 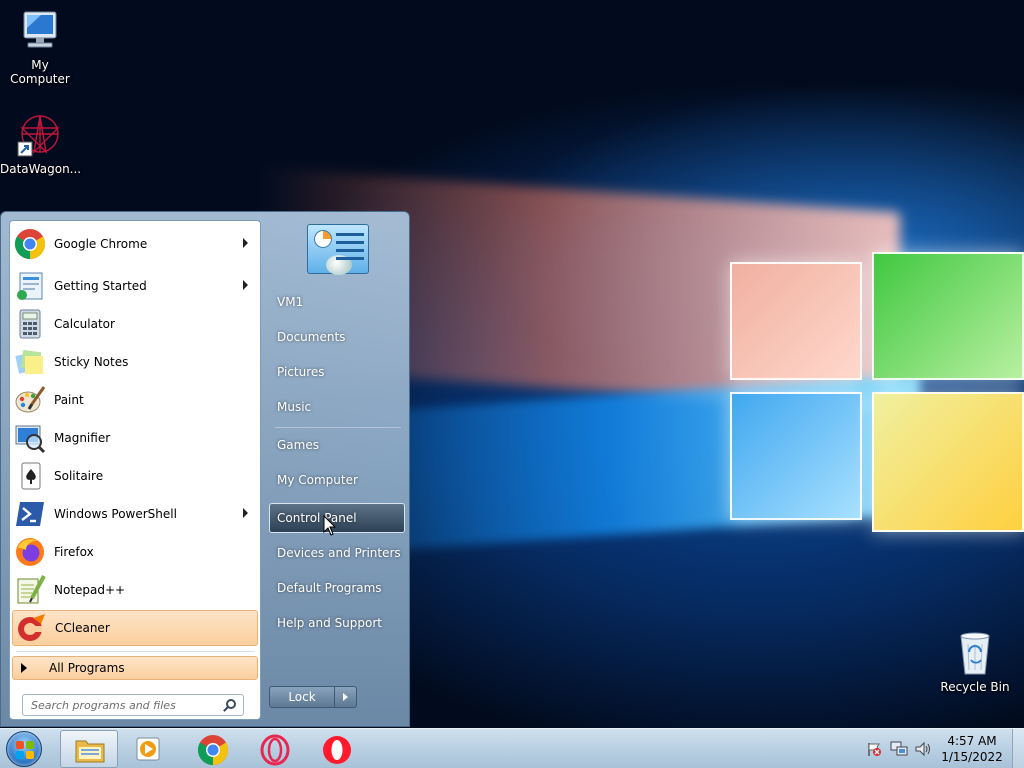 I want to click on all-programs-label: All Programs, so click(x=87, y=668).